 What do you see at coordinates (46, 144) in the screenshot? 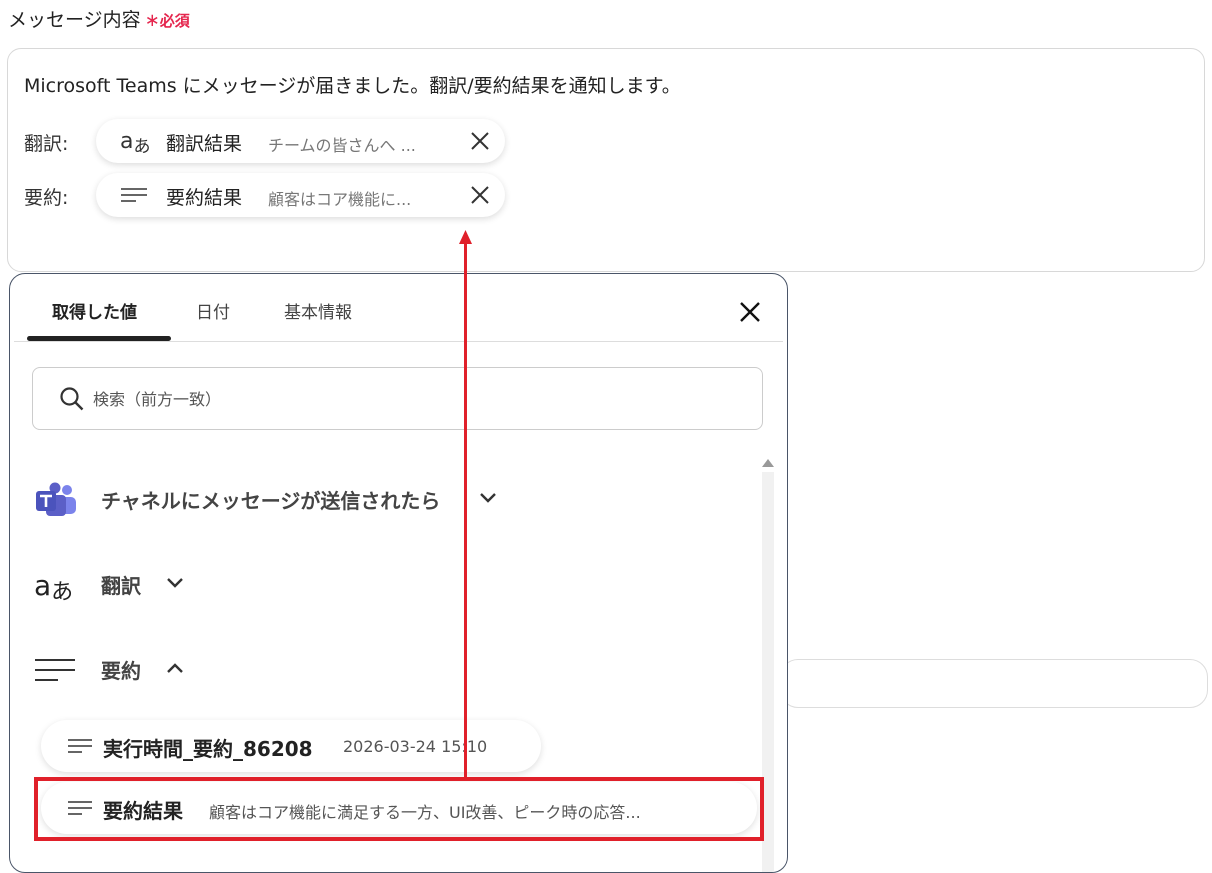
I see `translation-row-label: 翻訳:` at bounding box center [46, 144].